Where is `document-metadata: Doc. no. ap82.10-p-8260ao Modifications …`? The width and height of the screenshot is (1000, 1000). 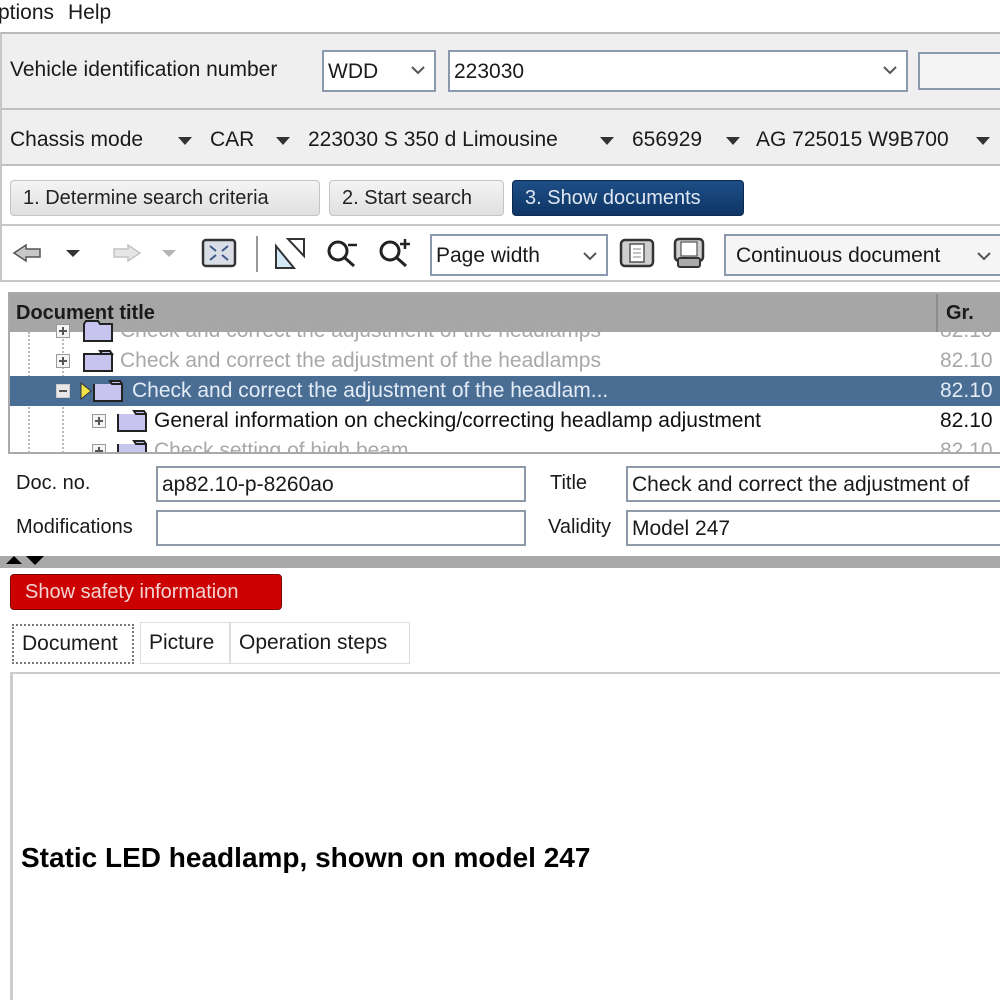
document-metadata: Doc. no. ap82.10-p-8260ao Modifications … is located at coordinates (500, 506).